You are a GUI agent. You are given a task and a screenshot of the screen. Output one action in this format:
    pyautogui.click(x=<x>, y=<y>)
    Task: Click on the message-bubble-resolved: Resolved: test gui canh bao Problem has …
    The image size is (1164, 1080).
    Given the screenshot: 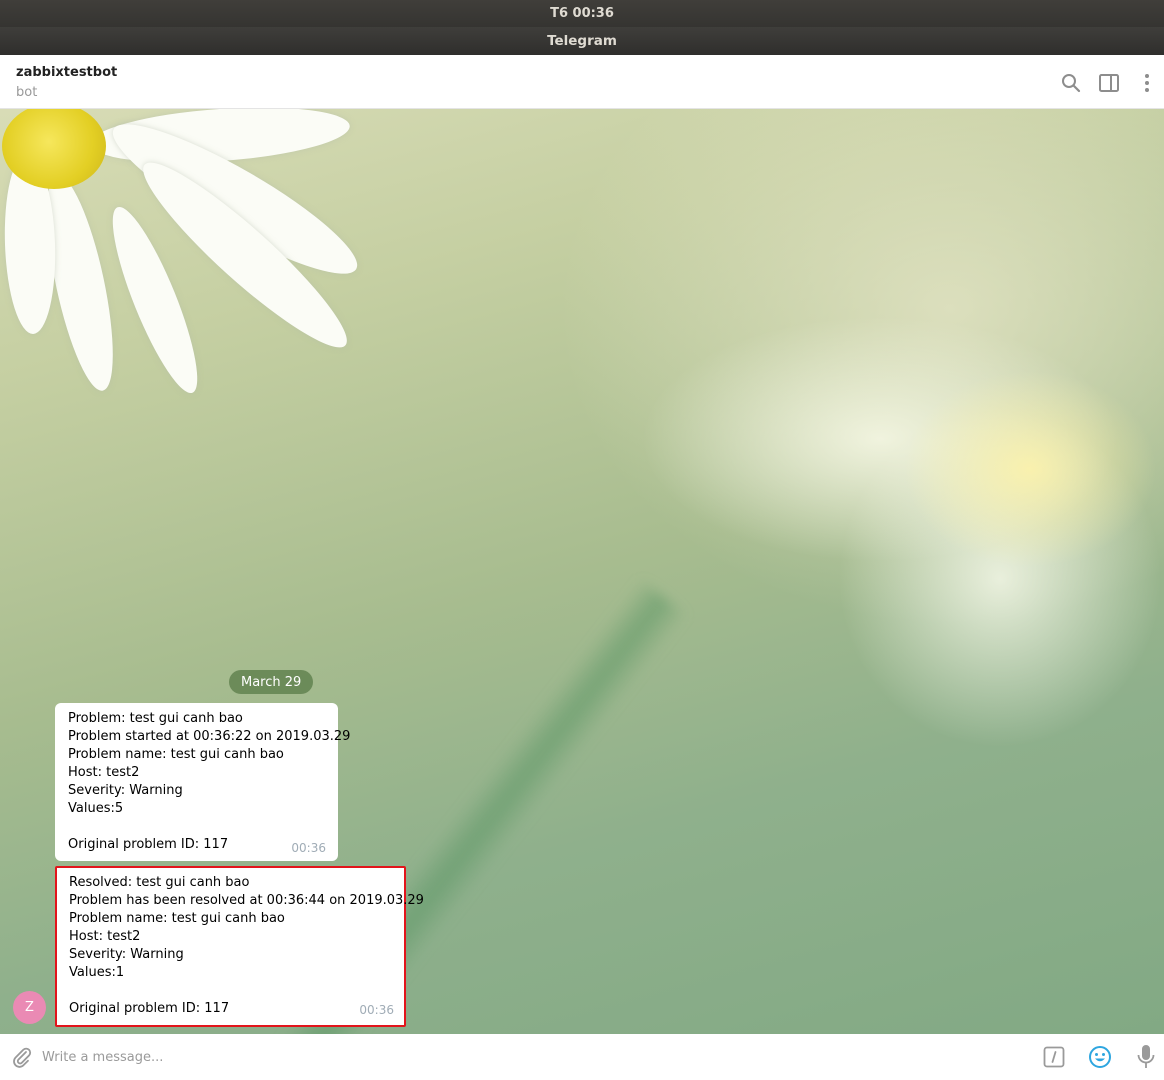 What is the action you would take?
    pyautogui.click(x=239, y=946)
    